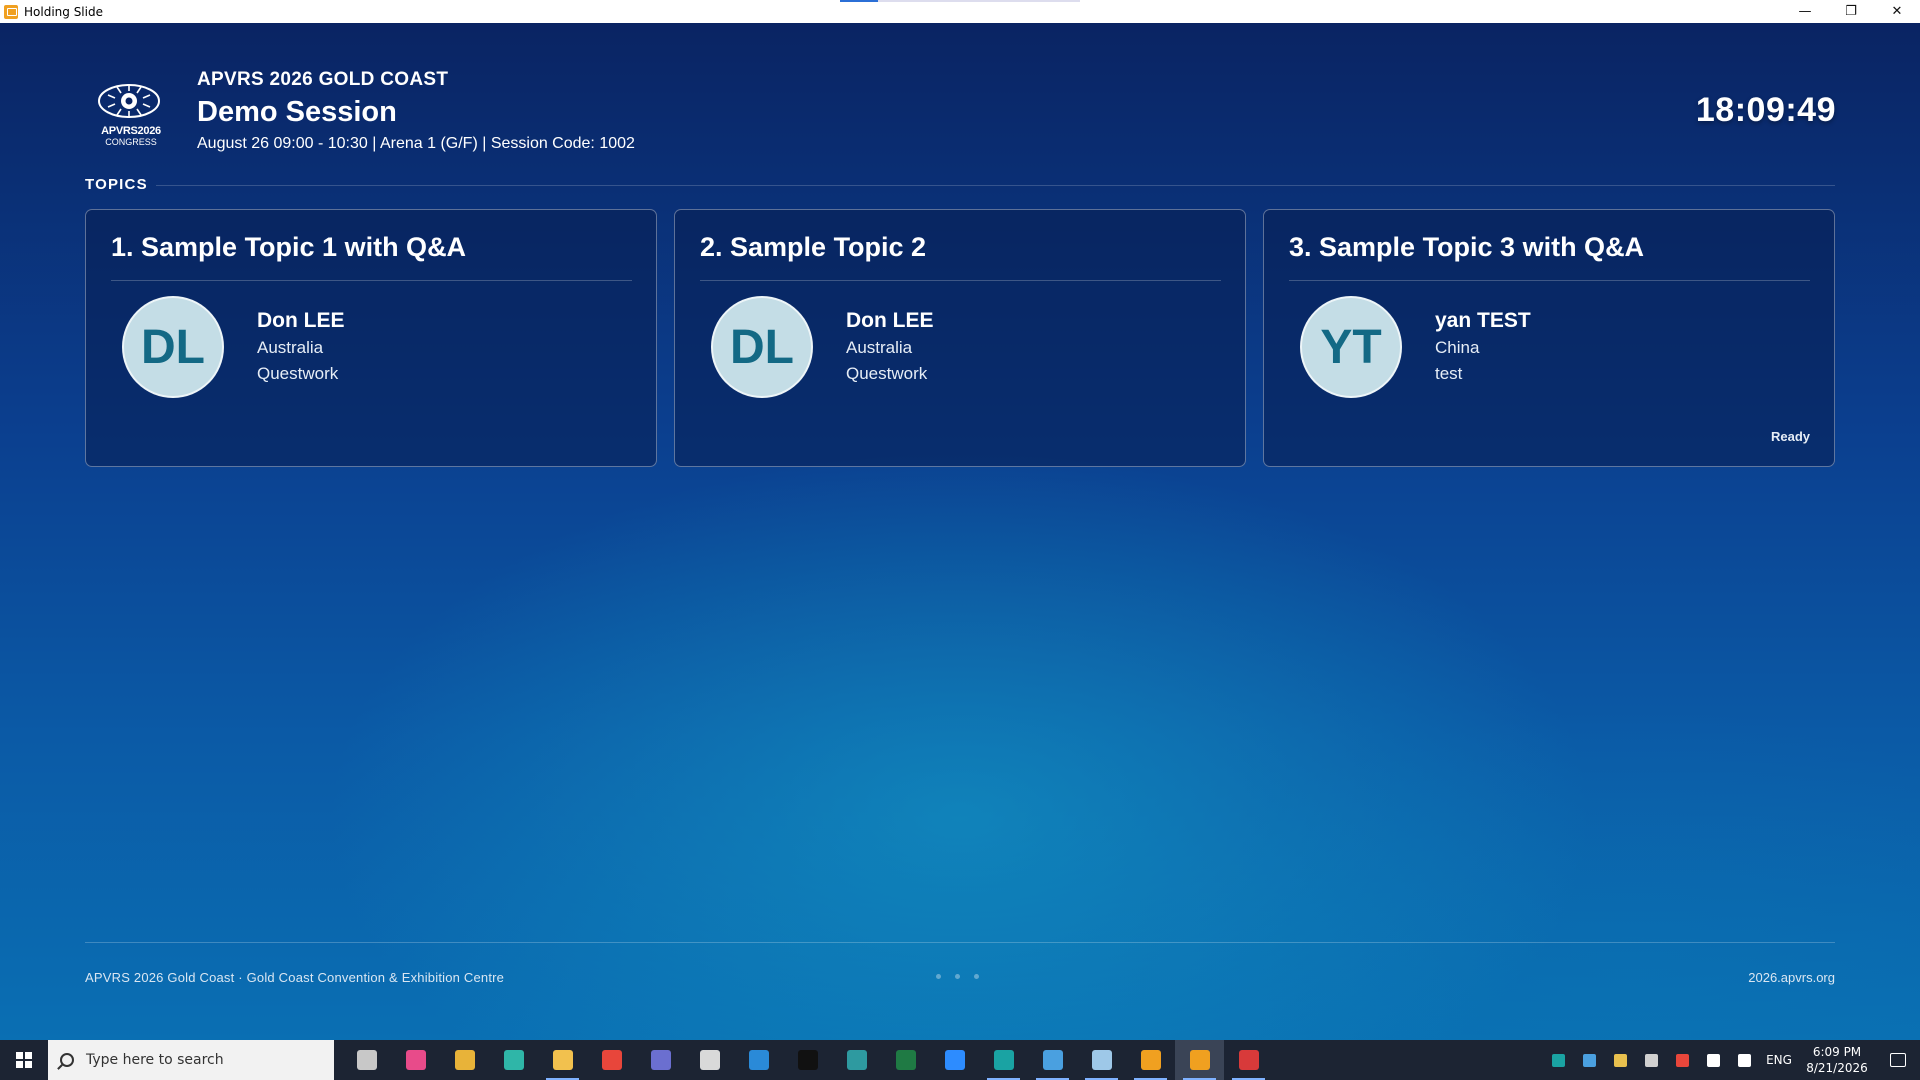 The width and height of the screenshot is (1920, 1080). I want to click on network-icon-glyph, so click(1713, 1060).